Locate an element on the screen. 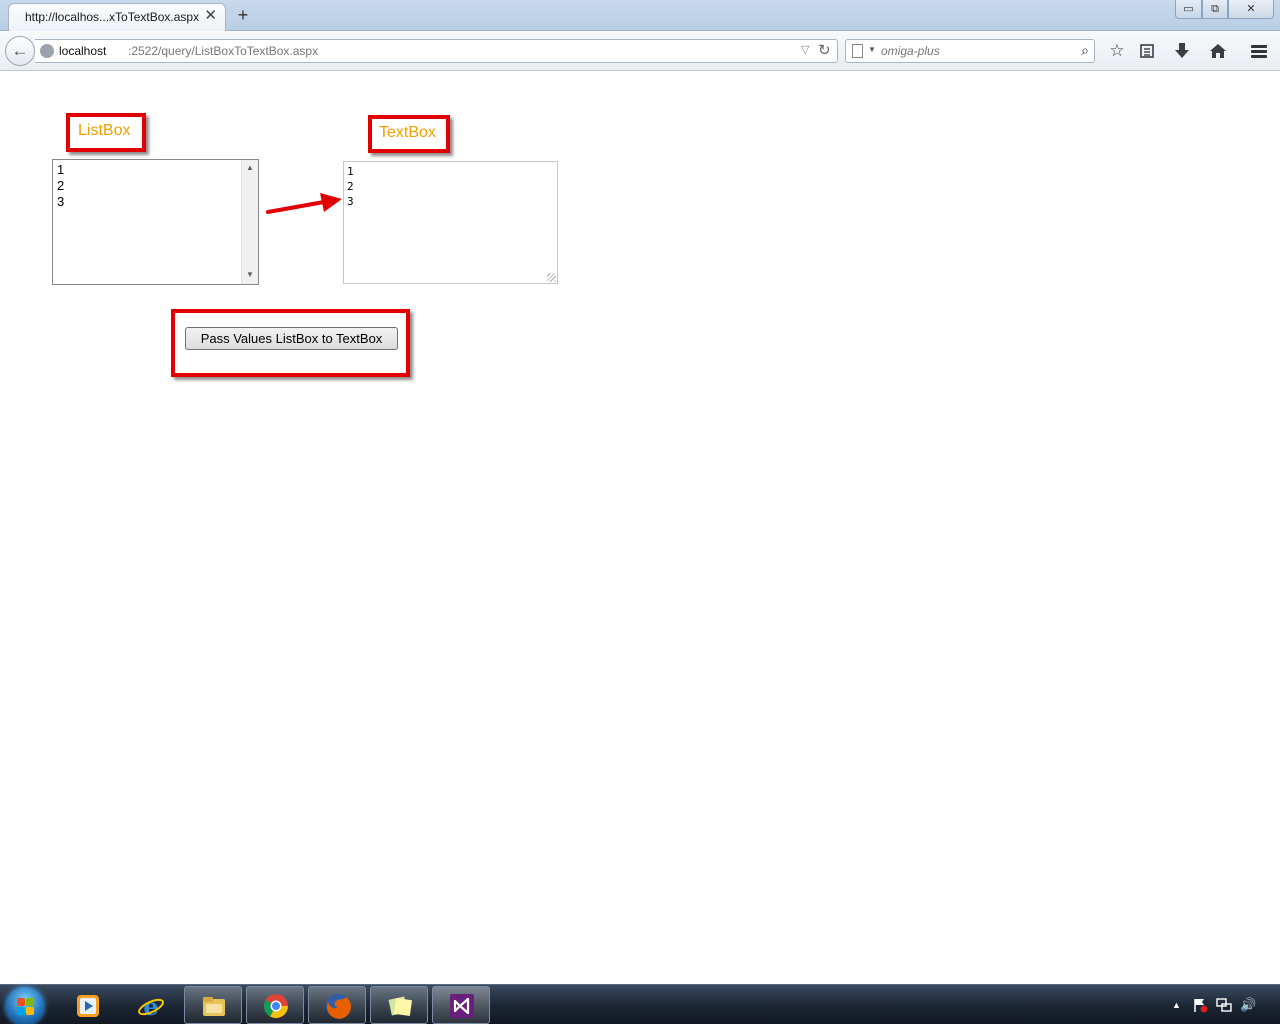 The image size is (1280, 1024). restore-window-button: ⧉ is located at coordinates (1215, 9).